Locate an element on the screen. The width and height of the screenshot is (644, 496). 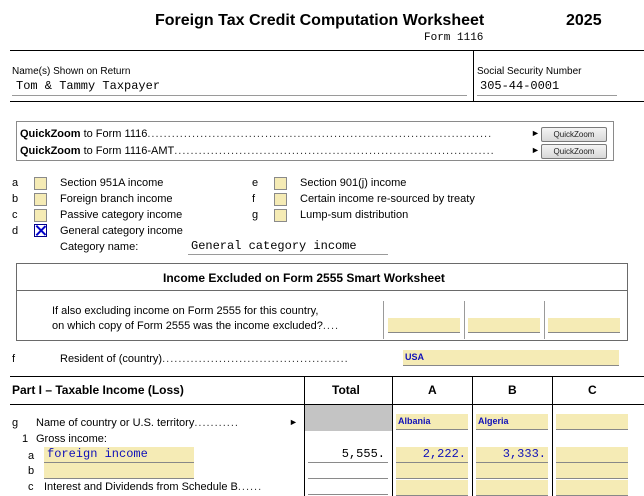
col-header-c: C is located at coordinates (592, 390).